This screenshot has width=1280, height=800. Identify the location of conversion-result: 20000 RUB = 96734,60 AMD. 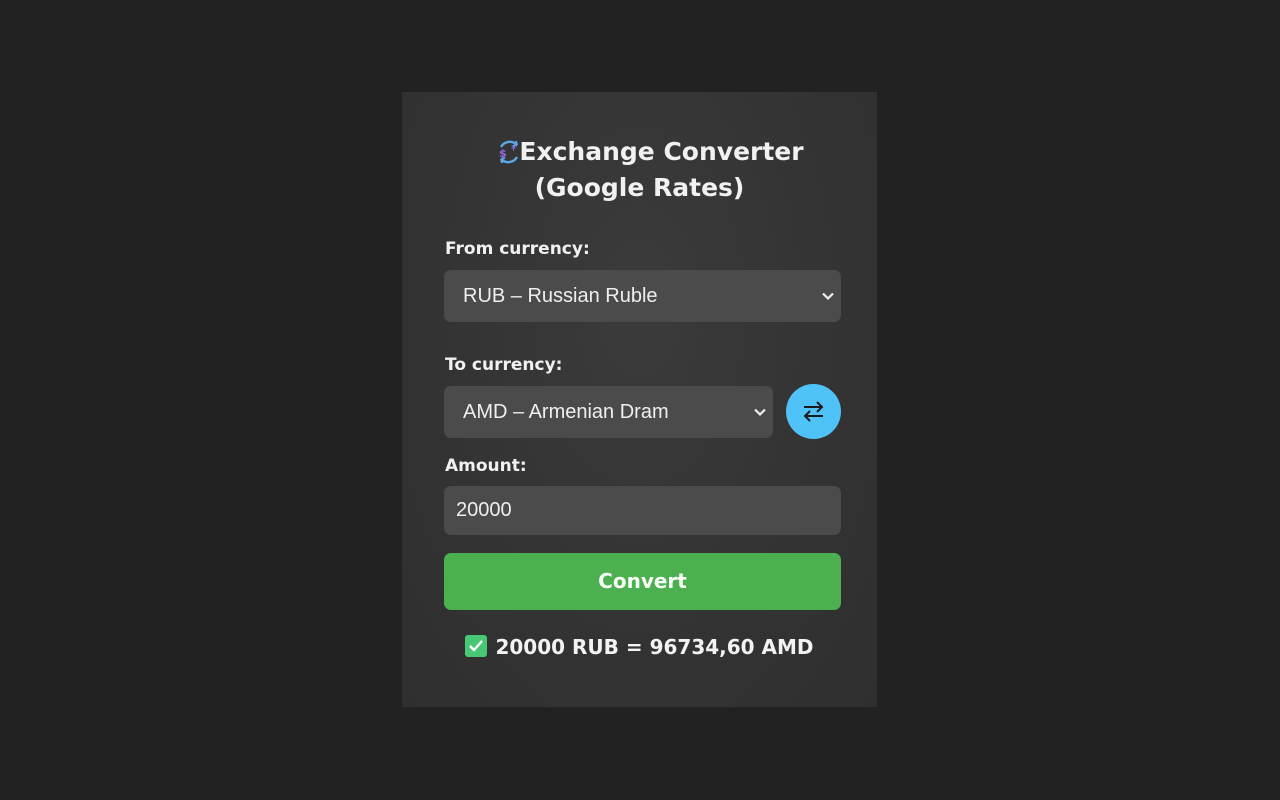
(639, 647).